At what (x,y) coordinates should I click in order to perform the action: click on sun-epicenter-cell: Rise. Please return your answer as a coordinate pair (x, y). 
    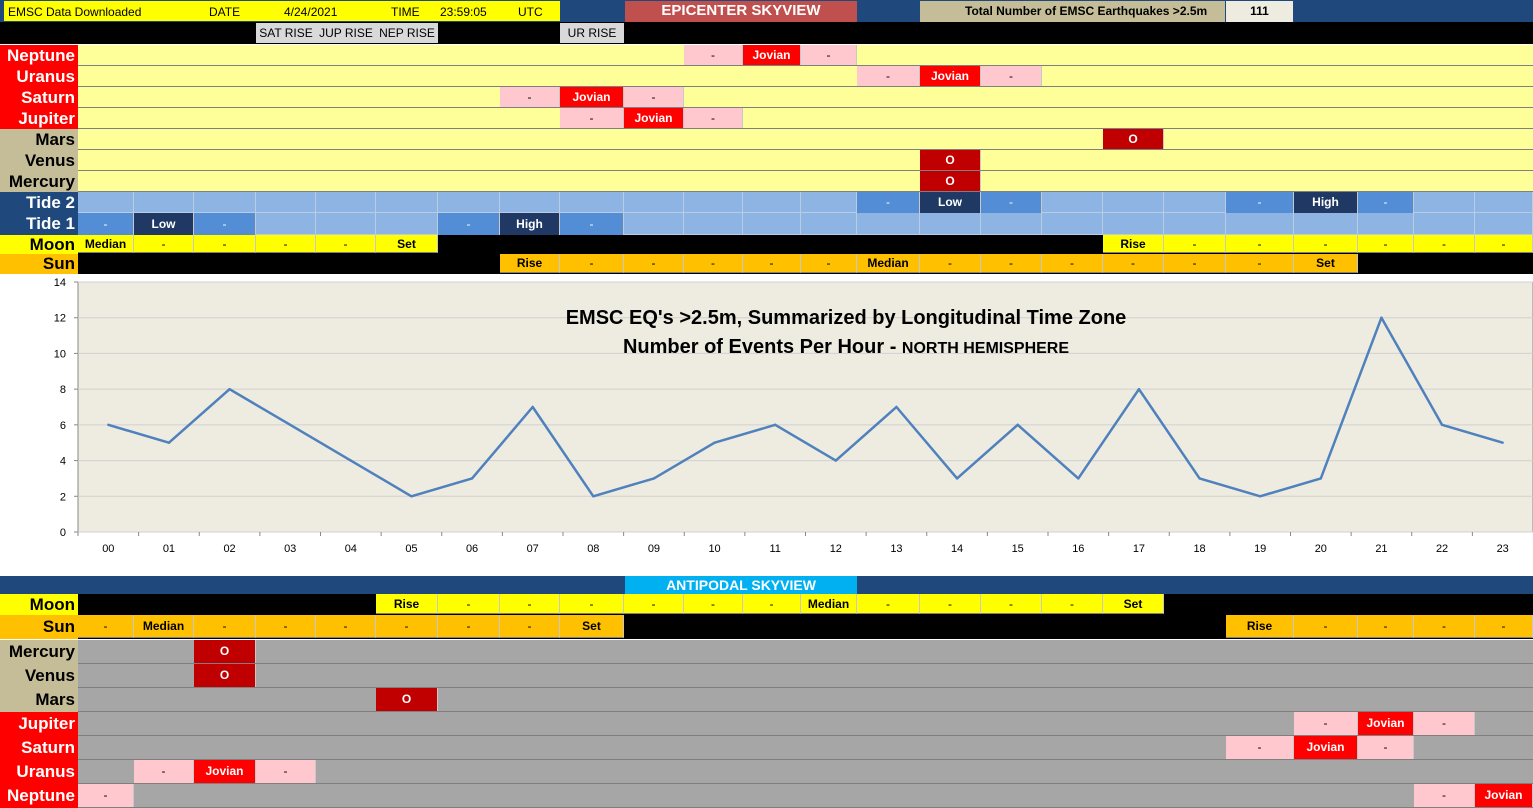
    Looking at the image, I should click on (530, 263).